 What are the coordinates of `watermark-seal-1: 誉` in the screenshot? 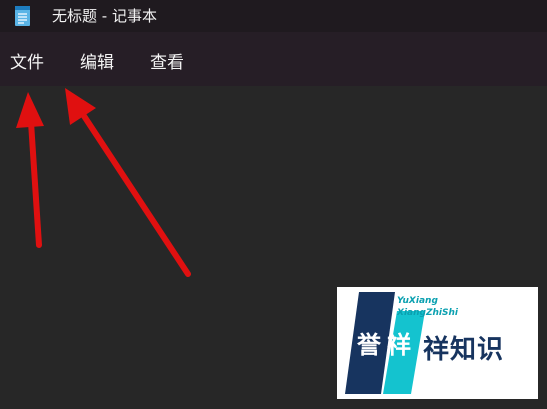 It's located at (369, 345).